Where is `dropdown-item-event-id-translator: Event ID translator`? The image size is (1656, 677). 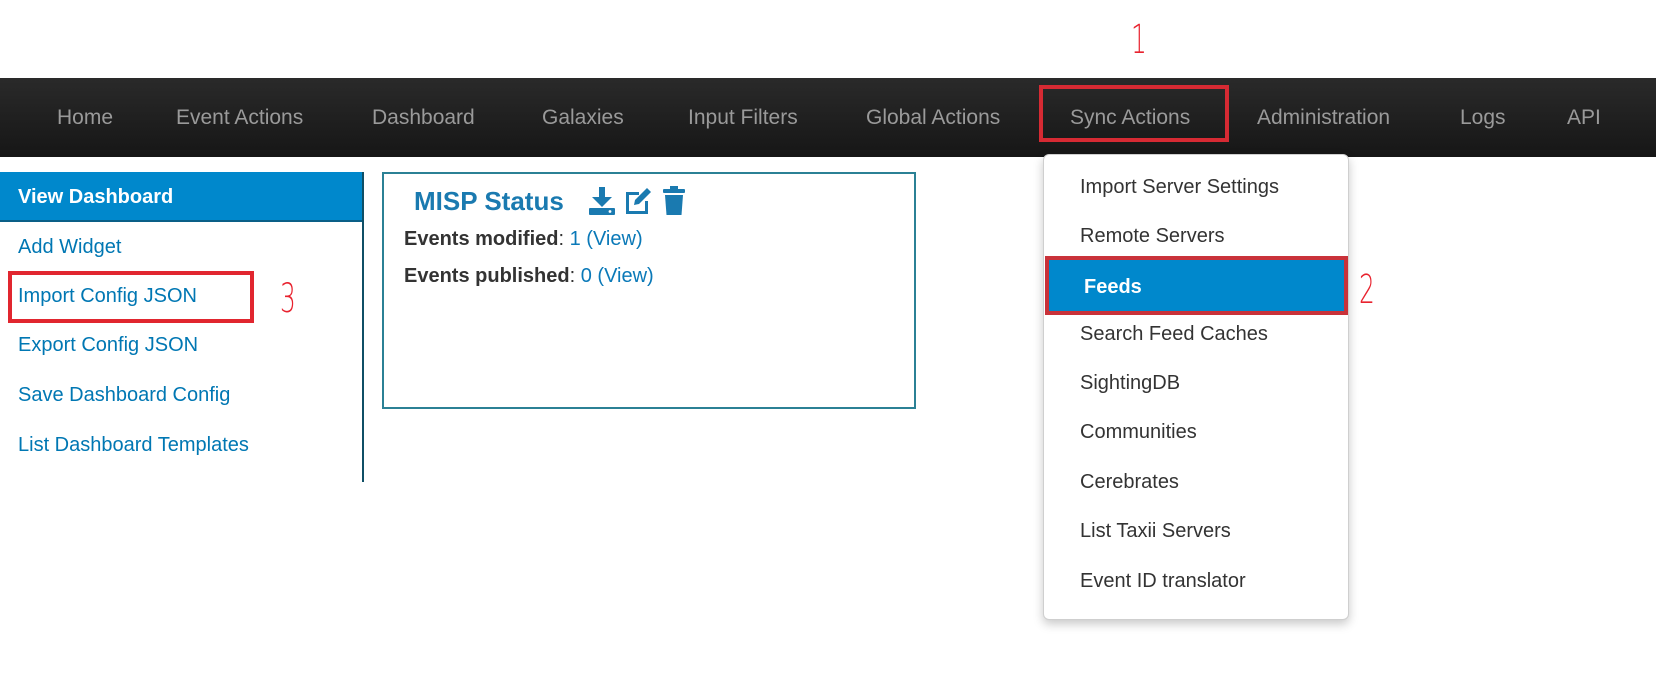 dropdown-item-event-id-translator: Event ID translator is located at coordinates (1197, 581).